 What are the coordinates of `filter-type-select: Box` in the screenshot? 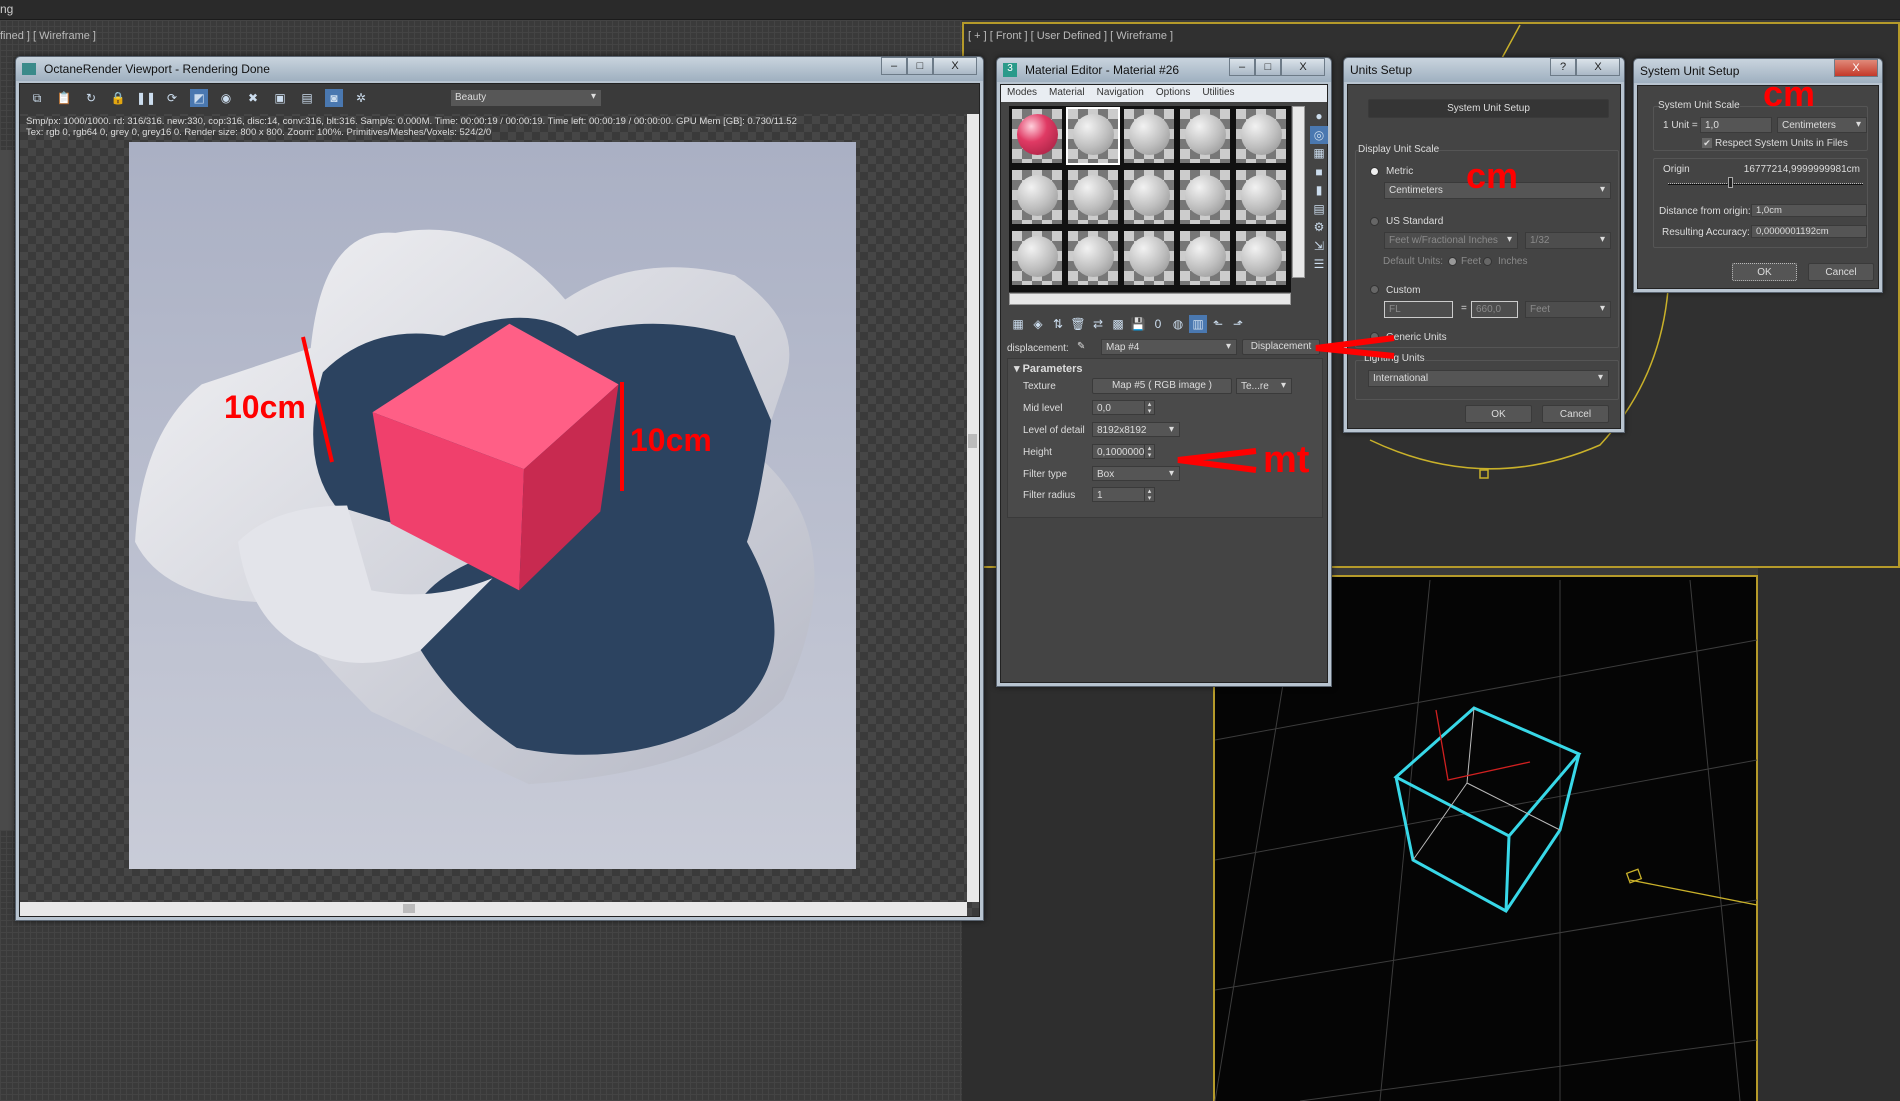 It's located at (1136, 473).